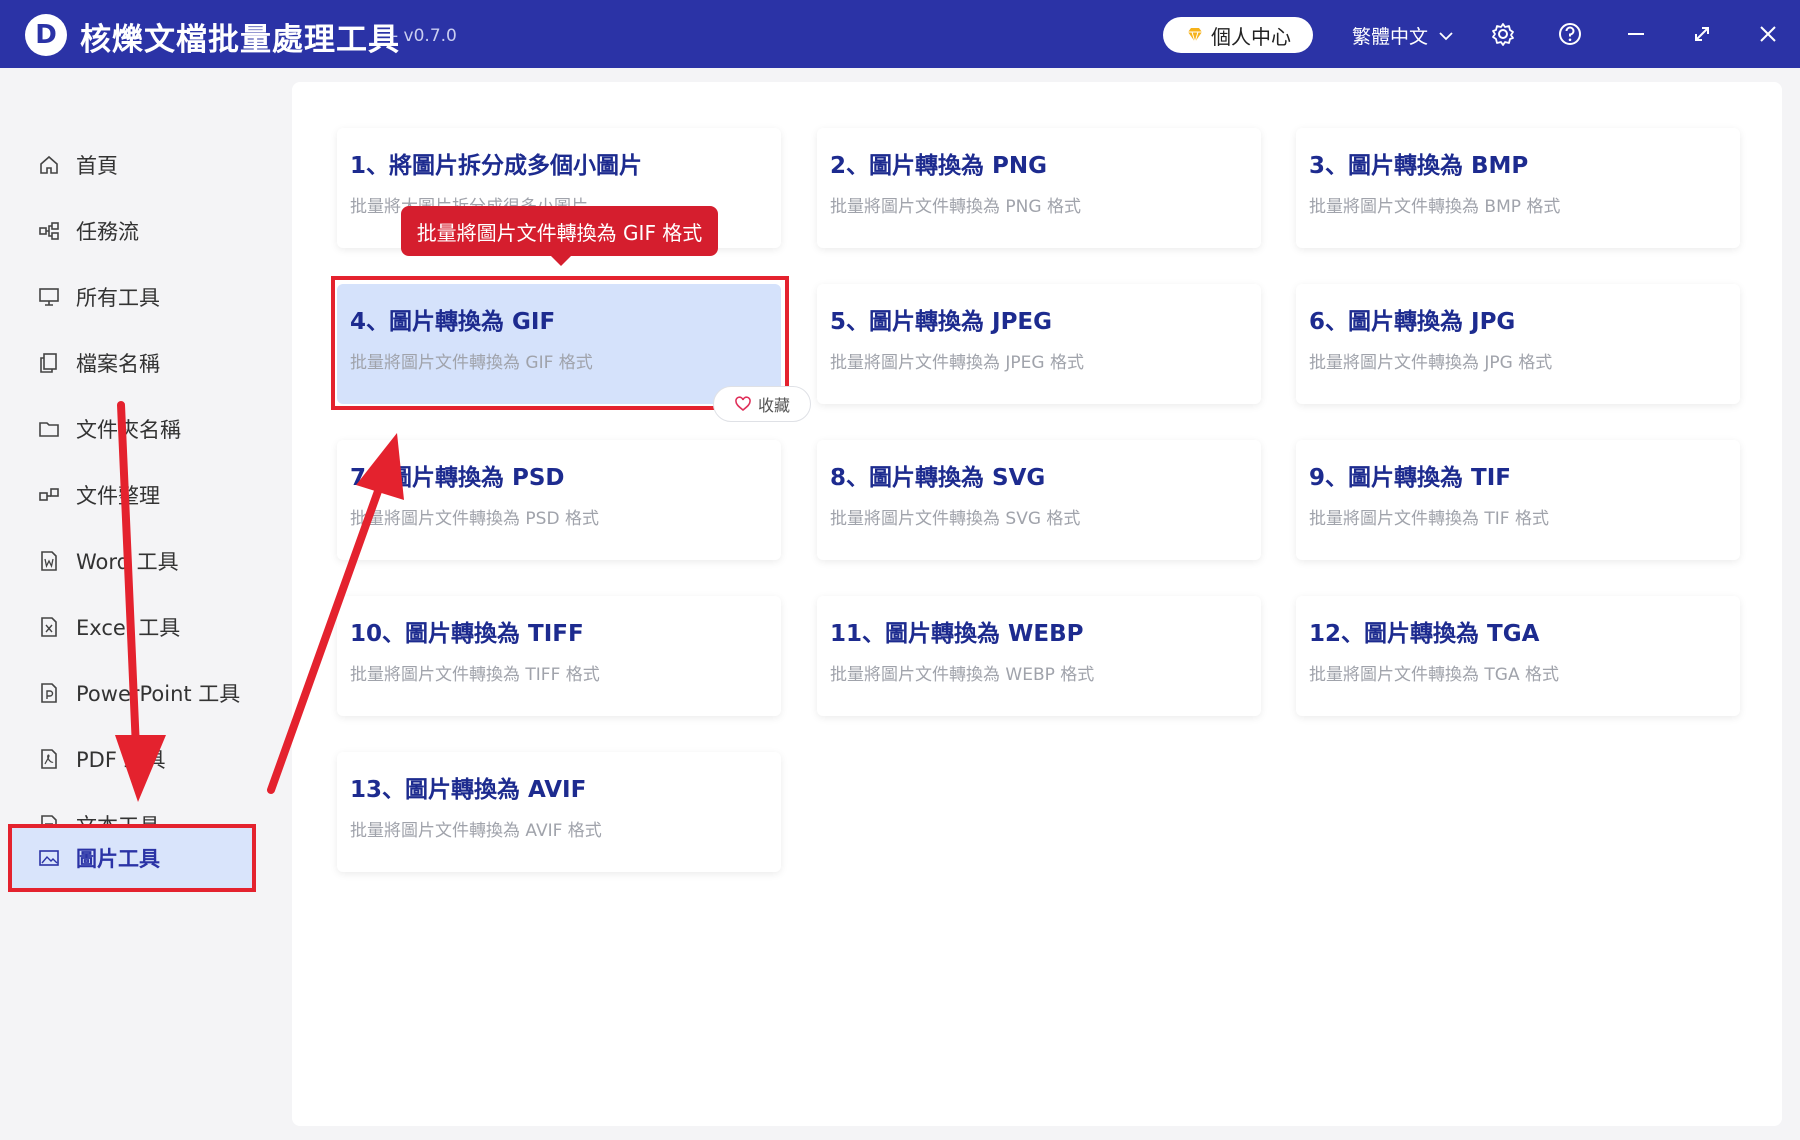 This screenshot has width=1800, height=1140. Describe the element at coordinates (158, 694) in the screenshot. I see `sidebar-item-label: PowerPoint 工具` at that location.